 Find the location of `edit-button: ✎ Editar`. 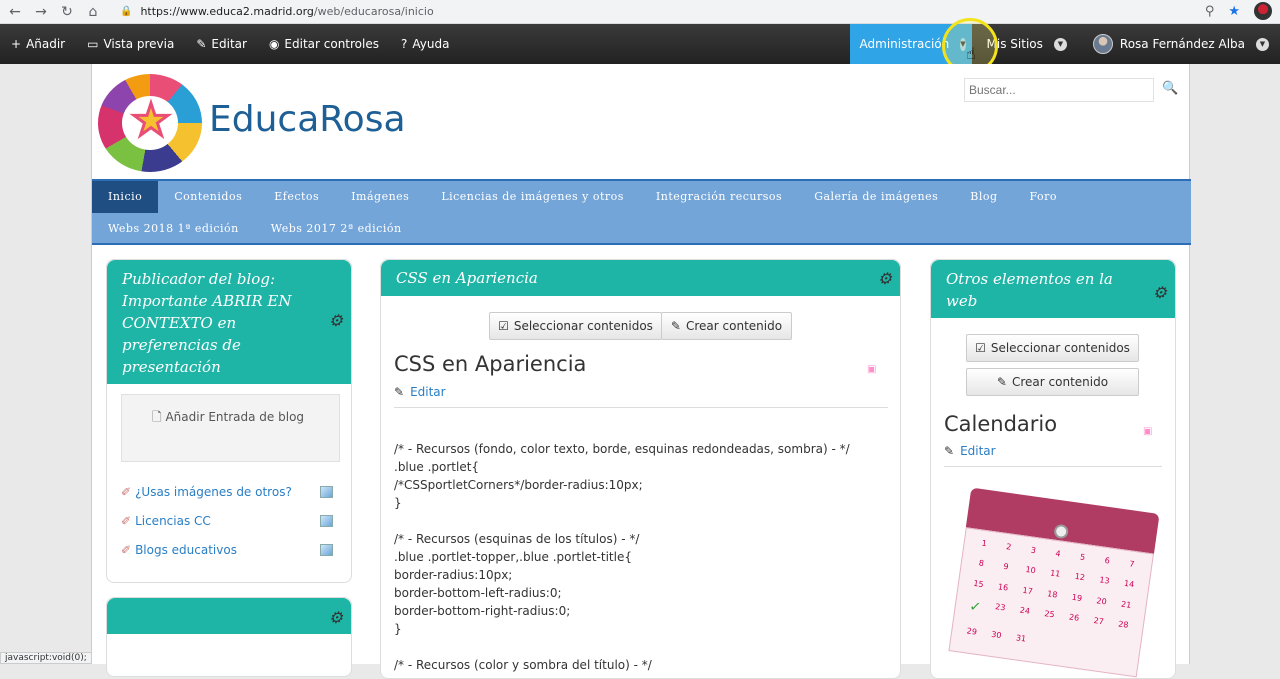

edit-button: ✎ Editar is located at coordinates (221, 44).